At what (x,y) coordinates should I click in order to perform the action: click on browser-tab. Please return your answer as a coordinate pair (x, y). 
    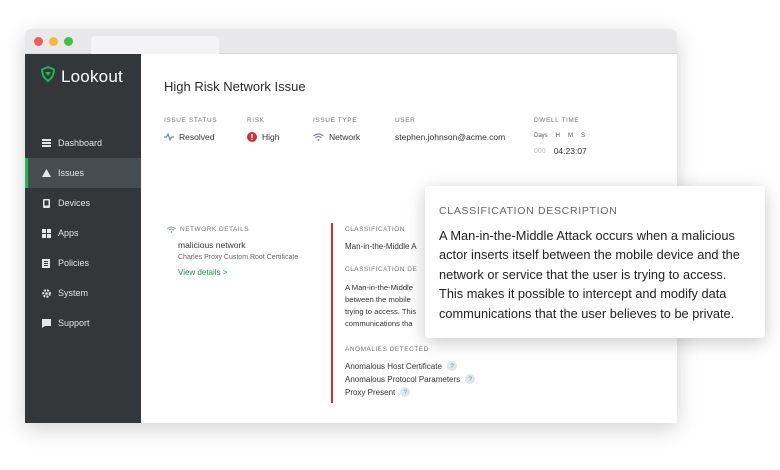
    Looking at the image, I should click on (155, 45).